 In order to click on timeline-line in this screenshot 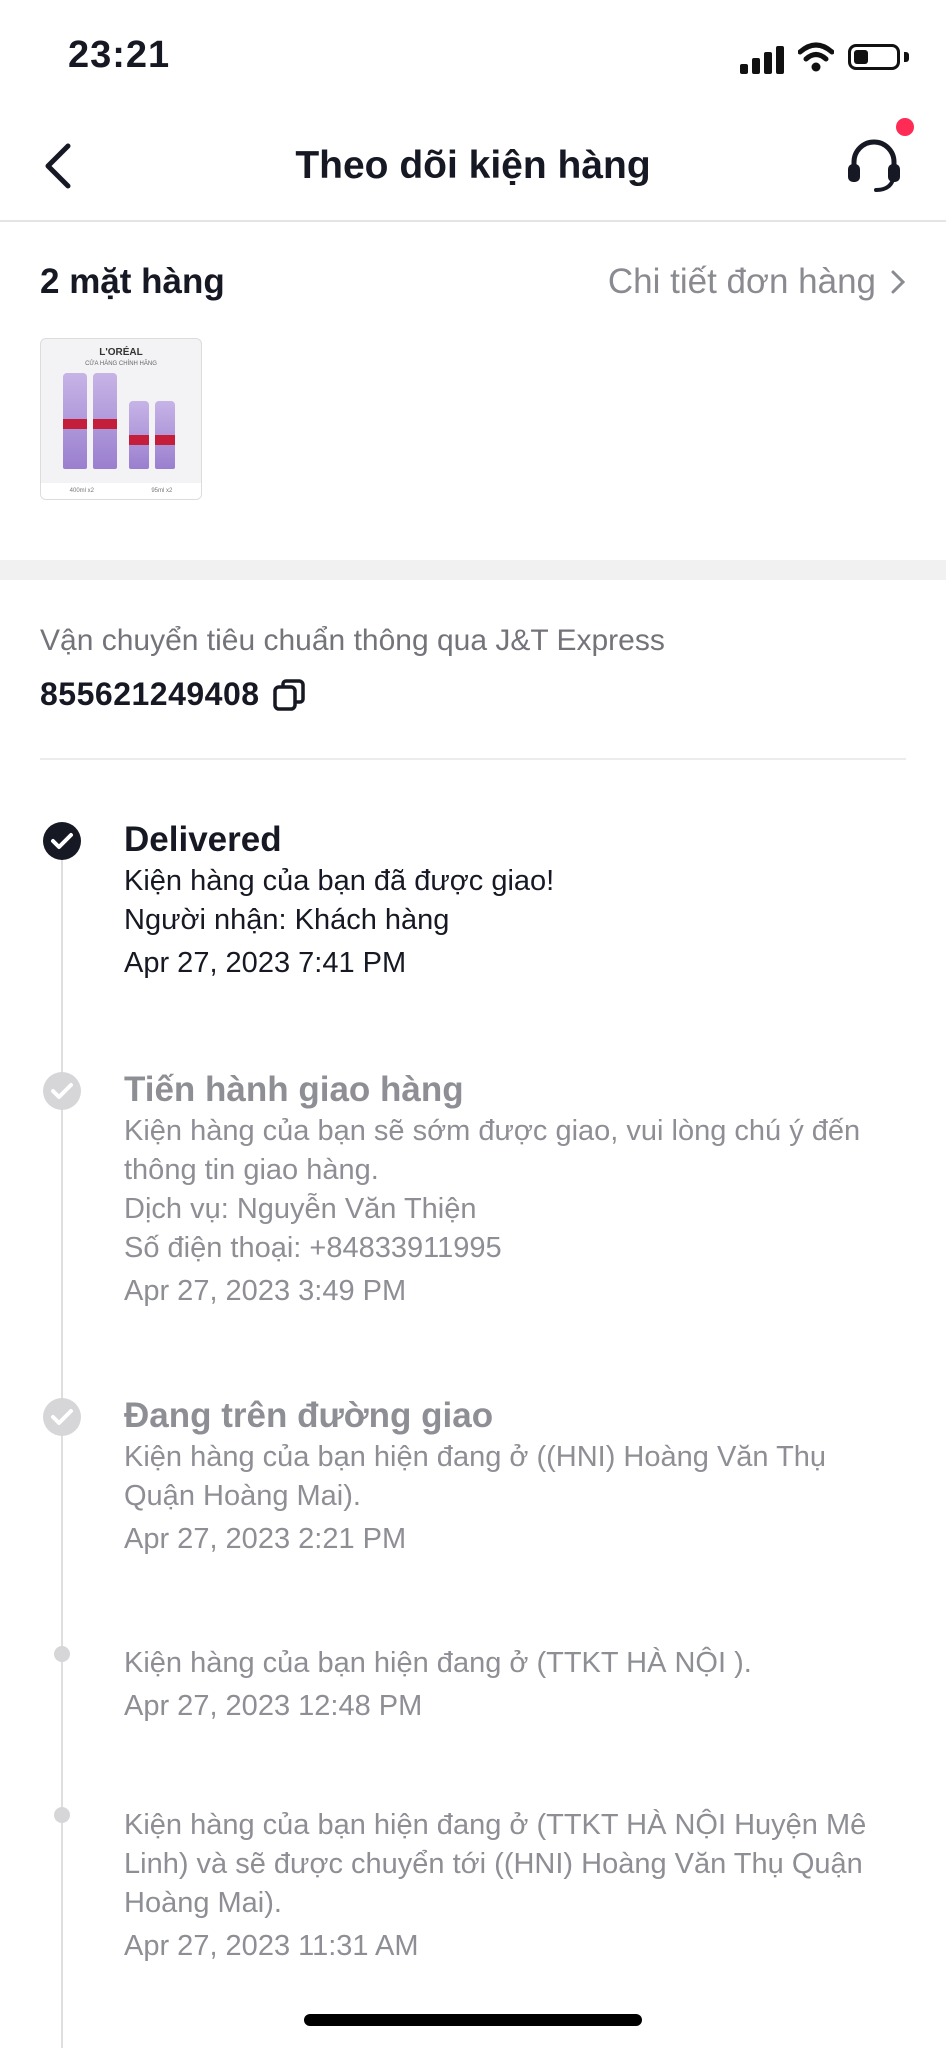, I will do `click(62, 1444)`.